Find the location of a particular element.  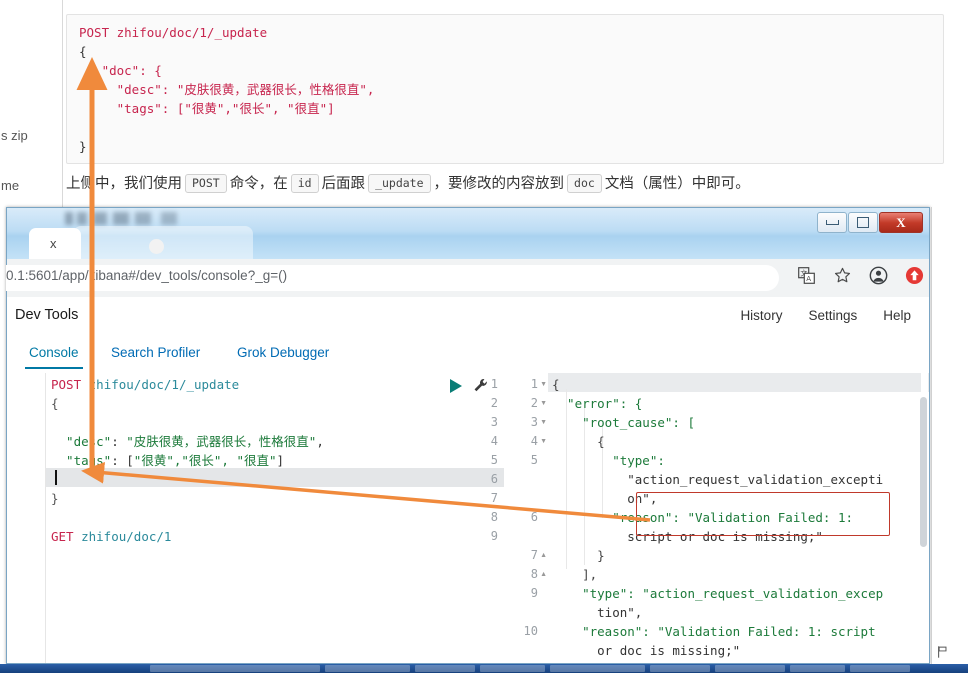

editor-line: POST zhifou/doc/1/_update is located at coordinates (145, 384).